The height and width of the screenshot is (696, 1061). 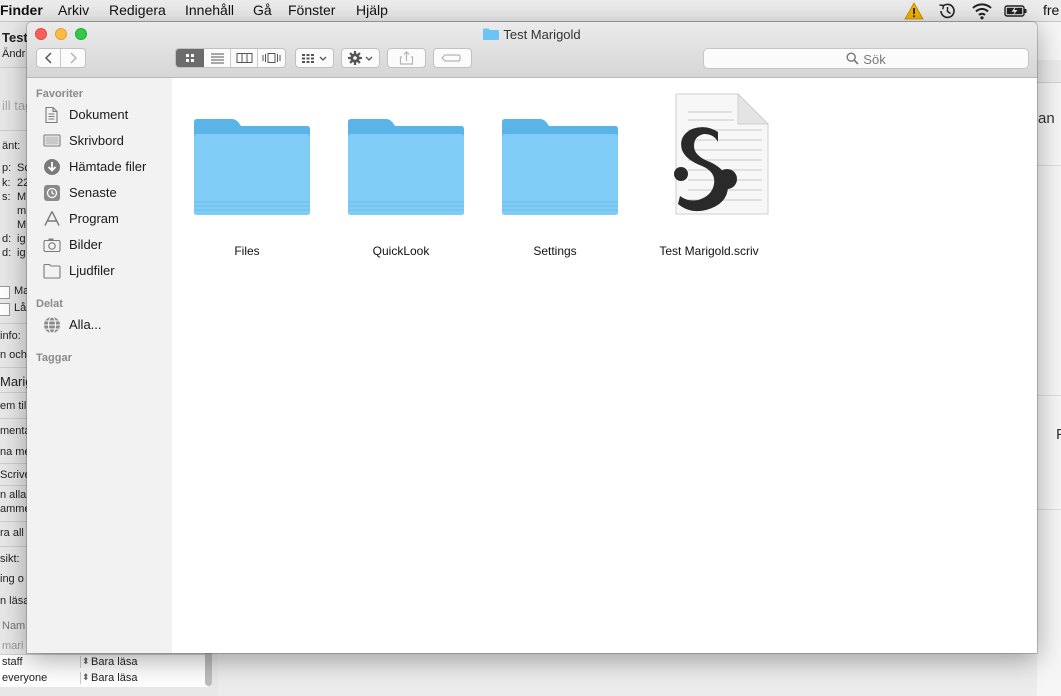 I want to click on downloads-icon, so click(x=52, y=167).